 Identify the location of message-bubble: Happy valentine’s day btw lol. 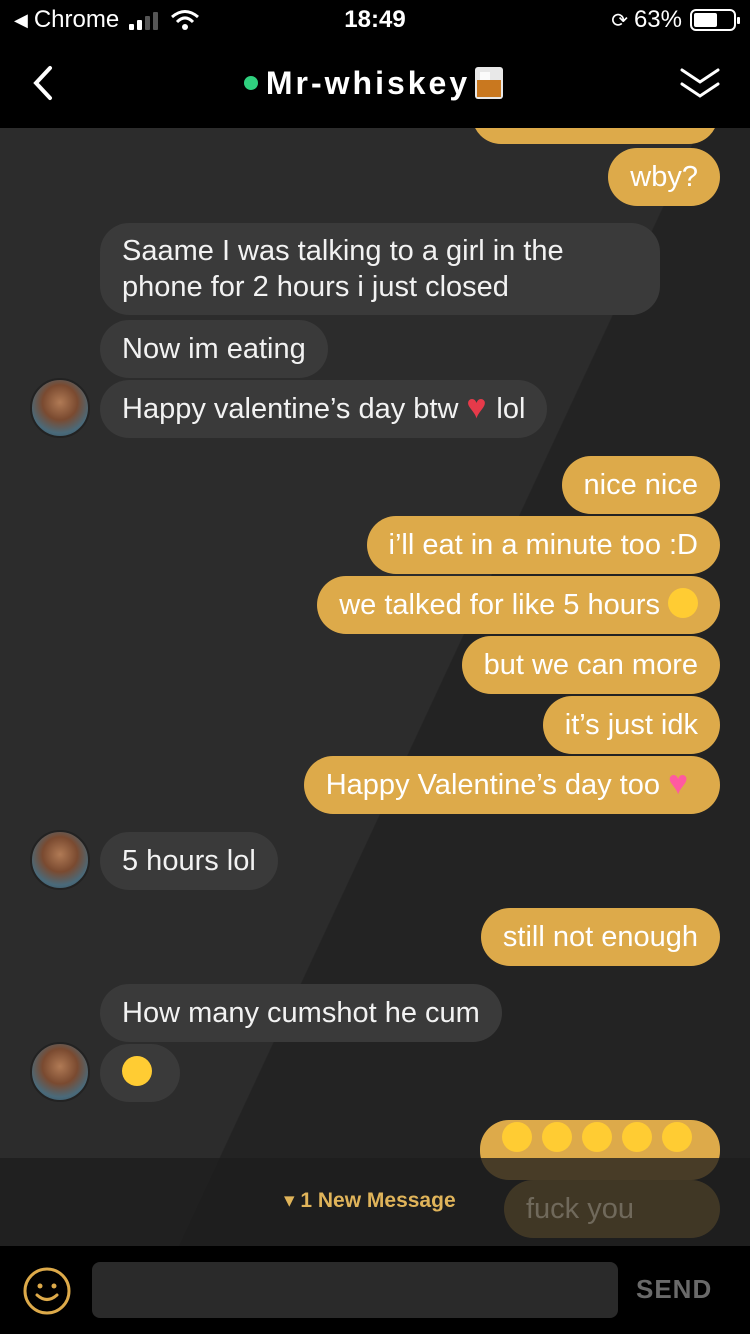
(324, 409).